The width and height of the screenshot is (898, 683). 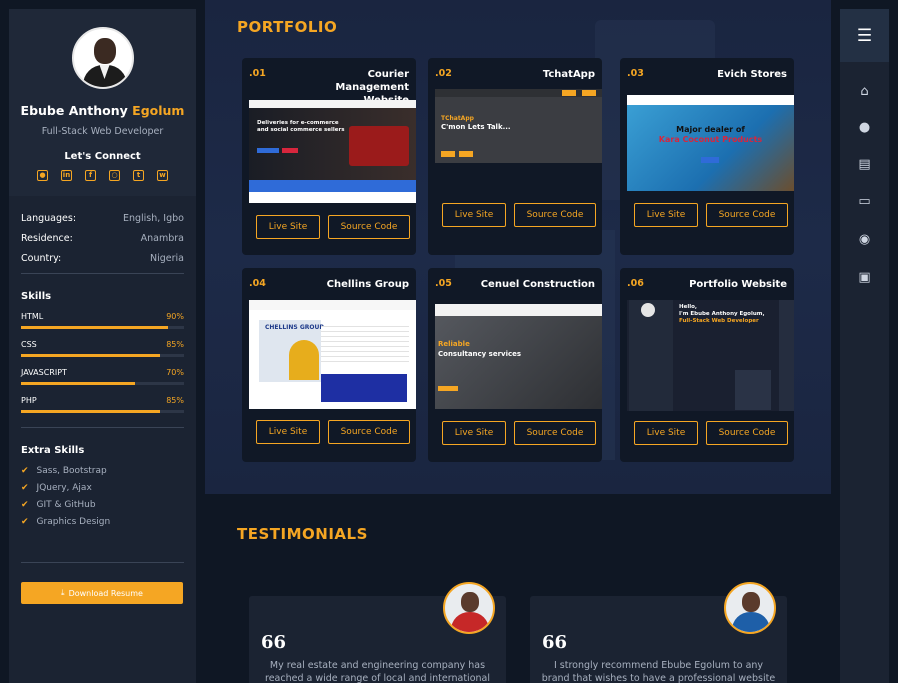 What do you see at coordinates (36, 296) in the screenshot?
I see `skills-title: Skills` at bounding box center [36, 296].